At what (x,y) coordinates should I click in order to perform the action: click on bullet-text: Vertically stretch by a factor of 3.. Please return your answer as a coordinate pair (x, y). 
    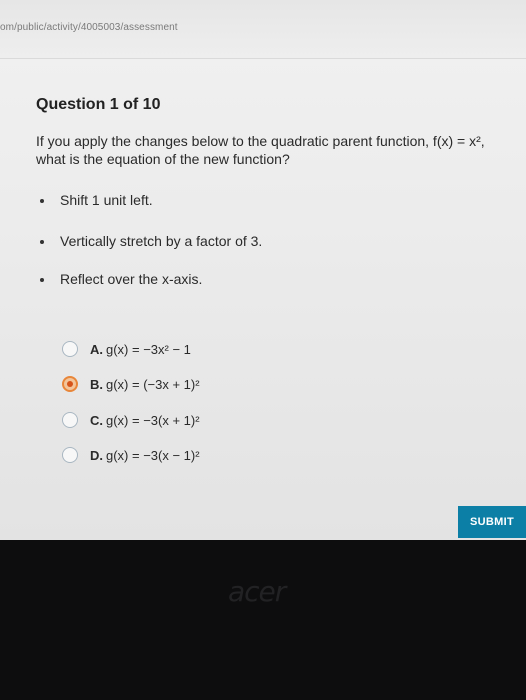
    Looking at the image, I should click on (161, 241).